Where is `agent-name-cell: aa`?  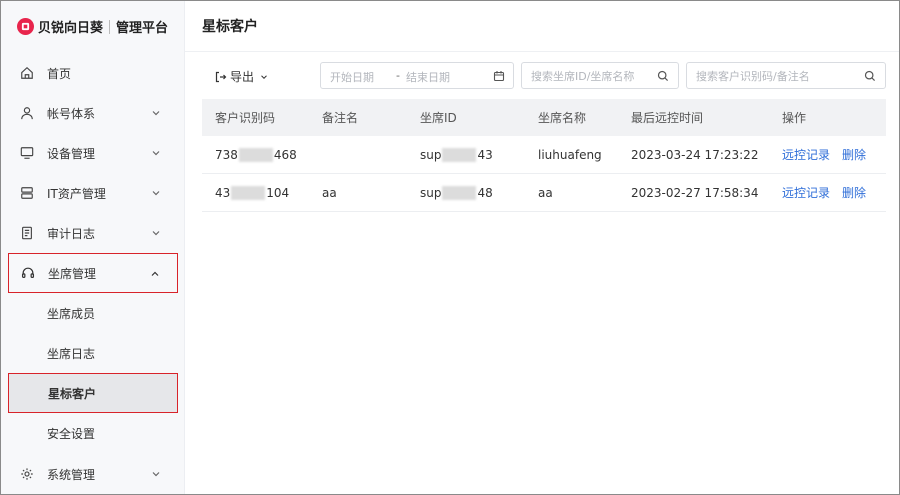
agent-name-cell: aa is located at coordinates (545, 192).